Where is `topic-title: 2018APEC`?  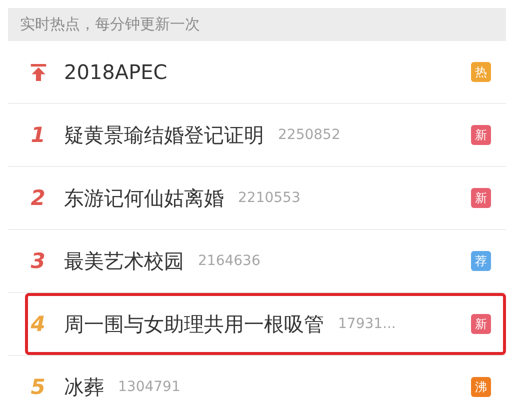 topic-title: 2018APEC is located at coordinates (116, 72).